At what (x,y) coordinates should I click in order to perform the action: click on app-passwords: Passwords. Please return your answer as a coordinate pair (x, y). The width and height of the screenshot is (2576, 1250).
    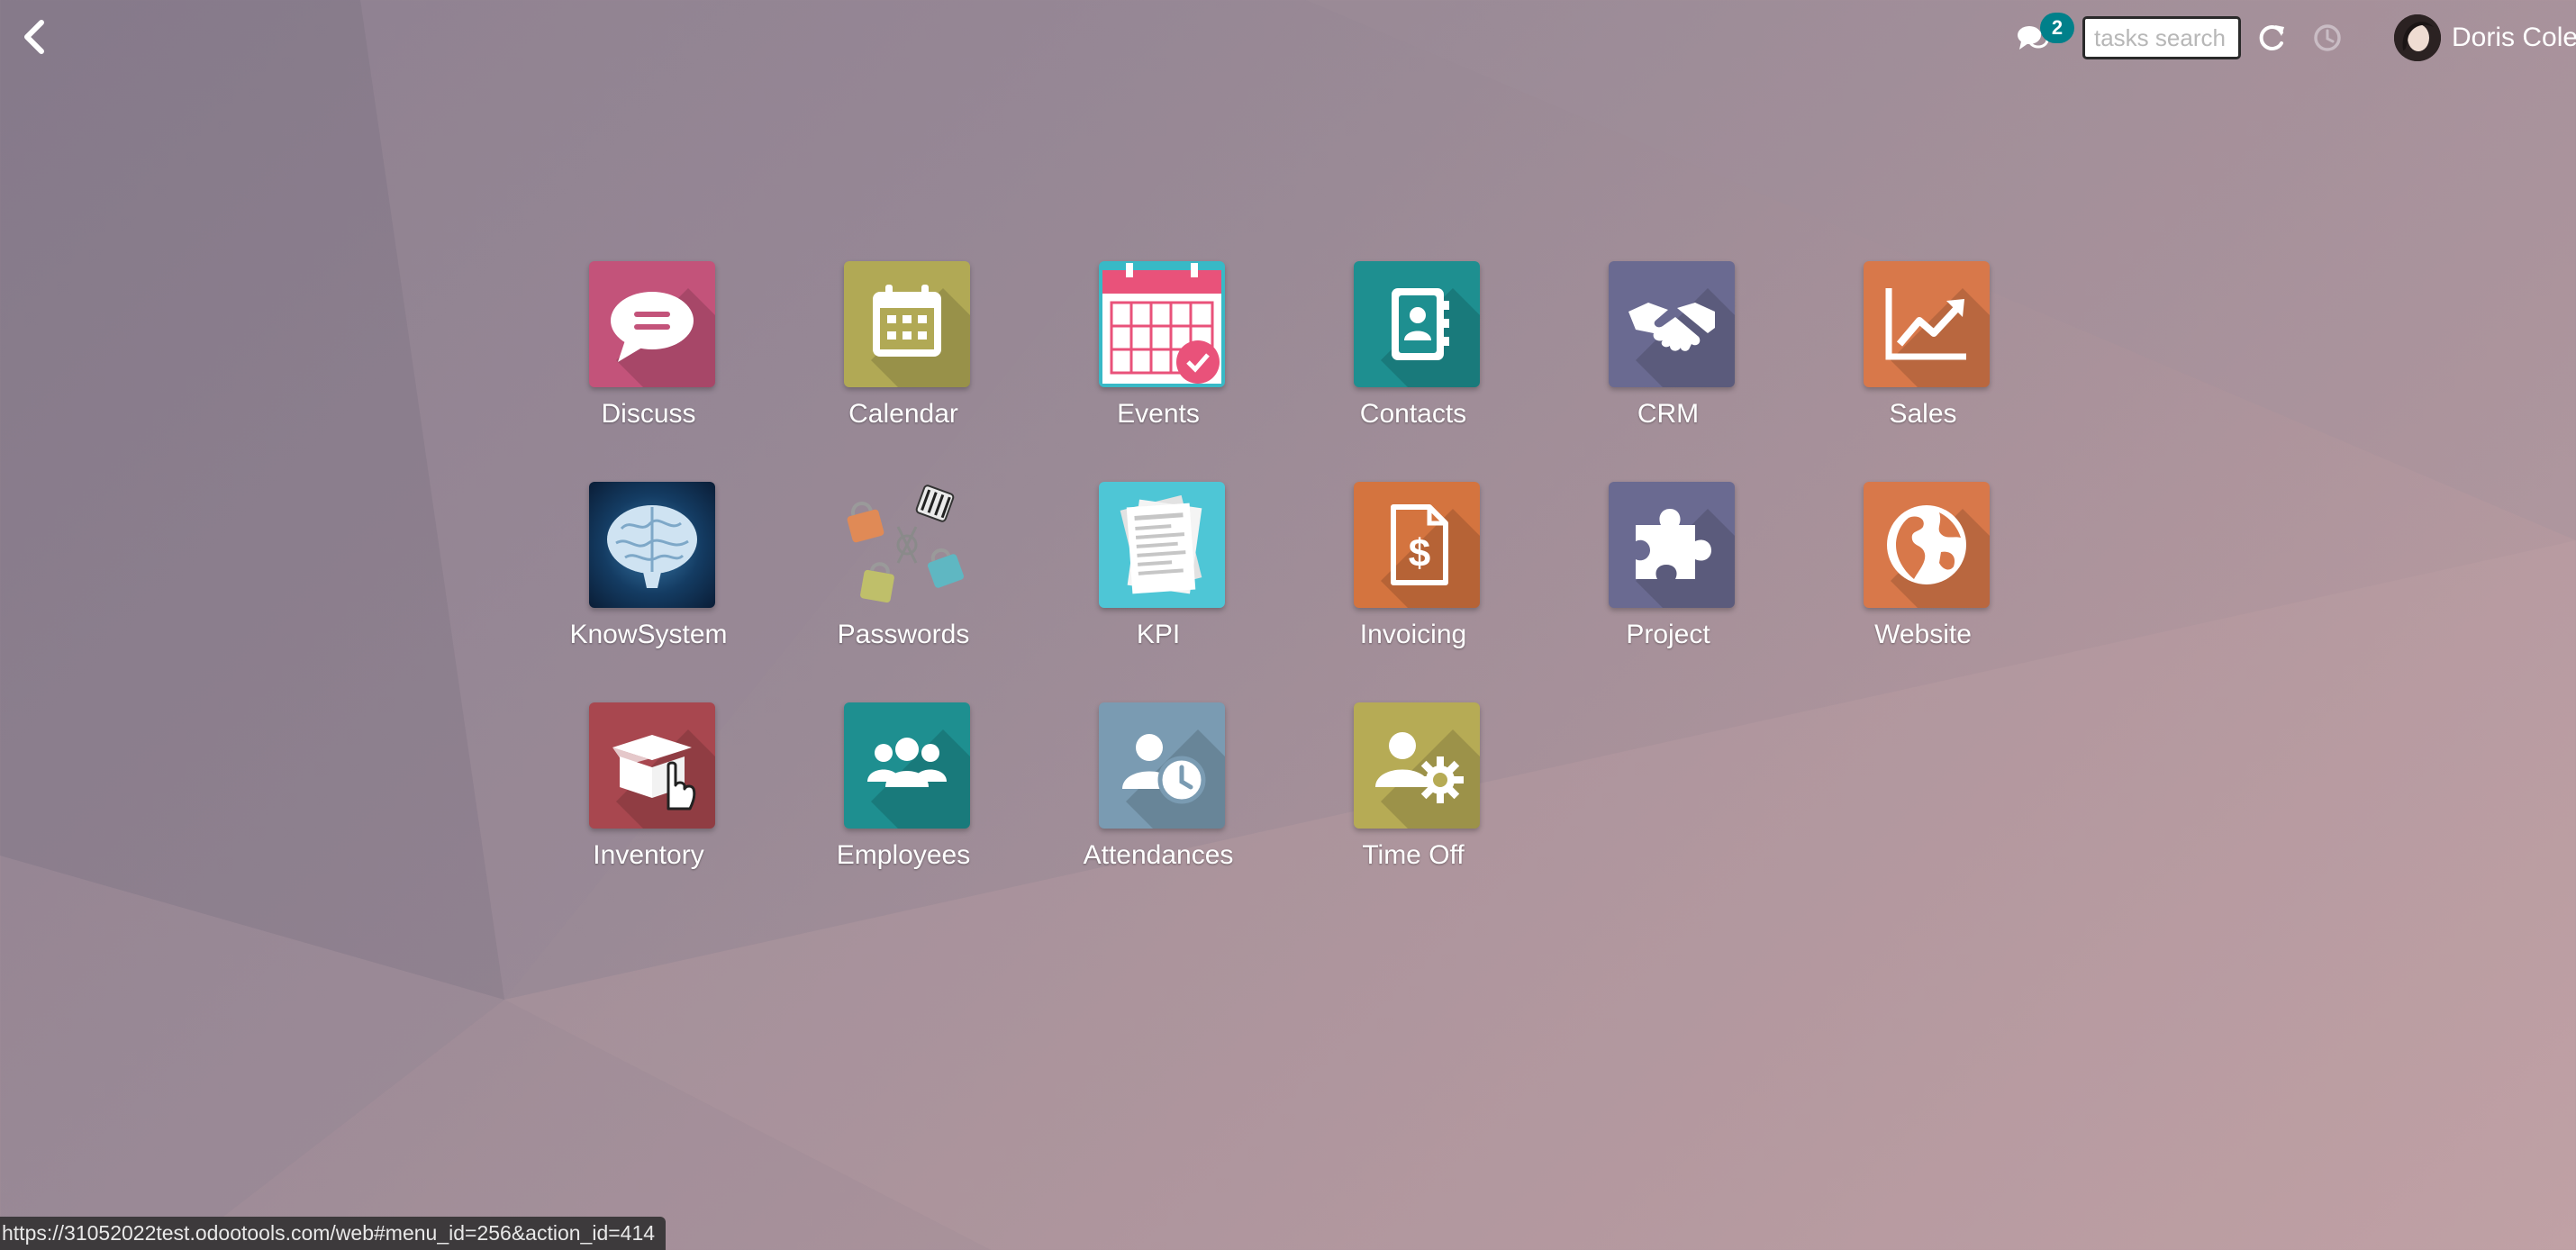
    Looking at the image, I should click on (903, 568).